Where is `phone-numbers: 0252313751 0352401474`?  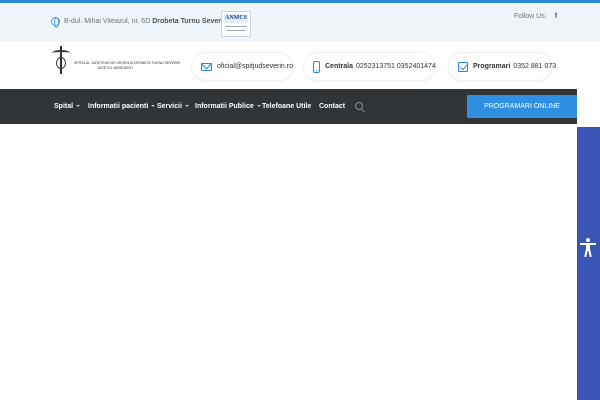
phone-numbers: 0252313751 0352401474 is located at coordinates (396, 66).